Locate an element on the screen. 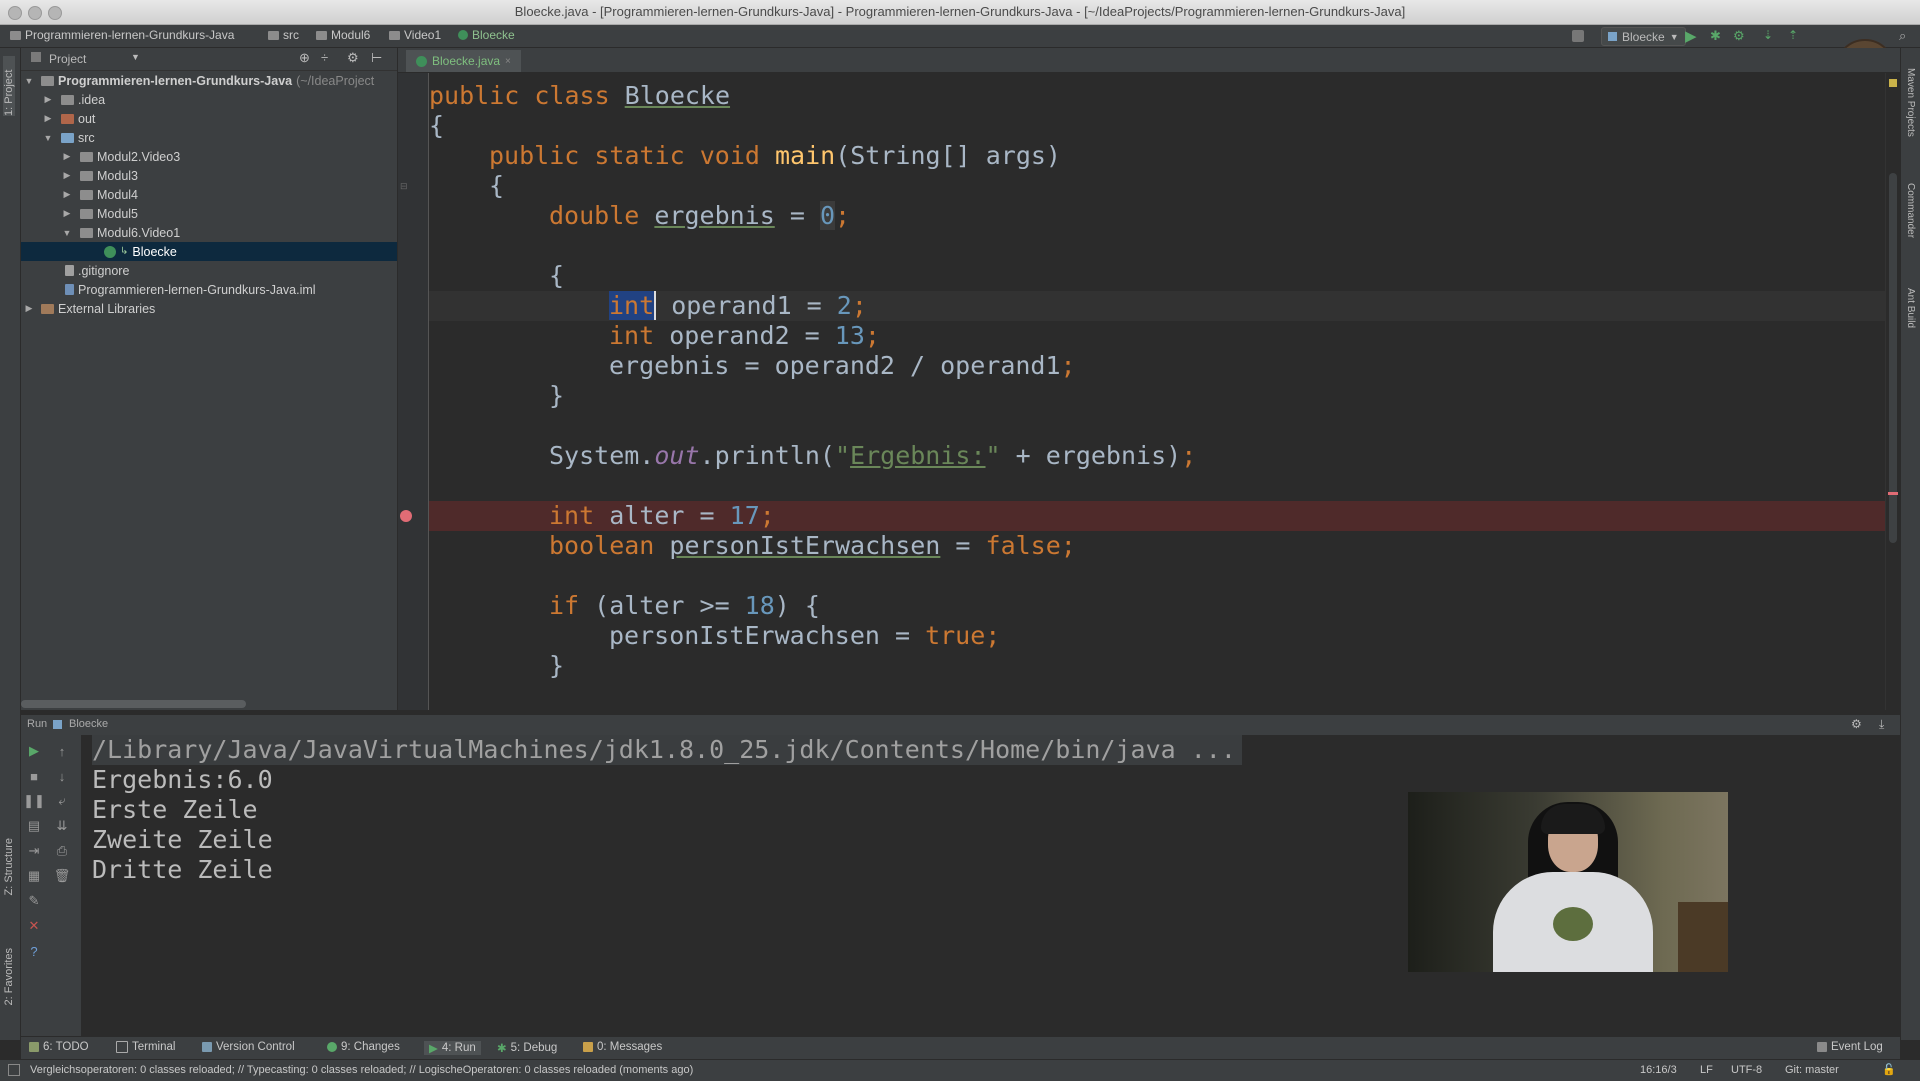 The height and width of the screenshot is (1081, 1920). tree-item-gitignore: .gitignore is located at coordinates (209, 270).